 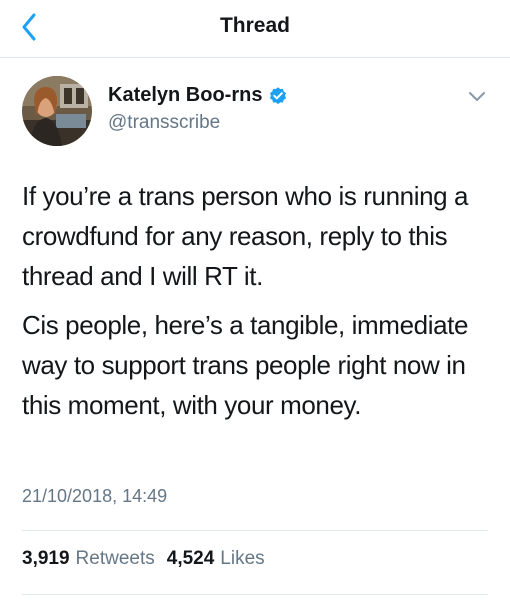 What do you see at coordinates (242, 558) in the screenshot?
I see `likes-label: Likes` at bounding box center [242, 558].